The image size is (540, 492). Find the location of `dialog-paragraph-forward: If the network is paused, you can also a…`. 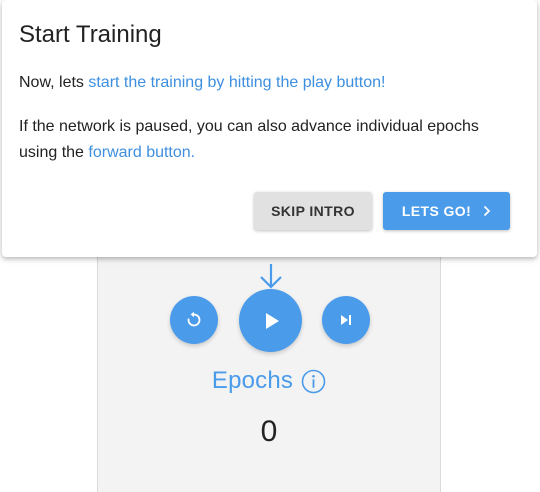

dialog-paragraph-forward: If the network is paused, you can also a… is located at coordinates (271, 140).